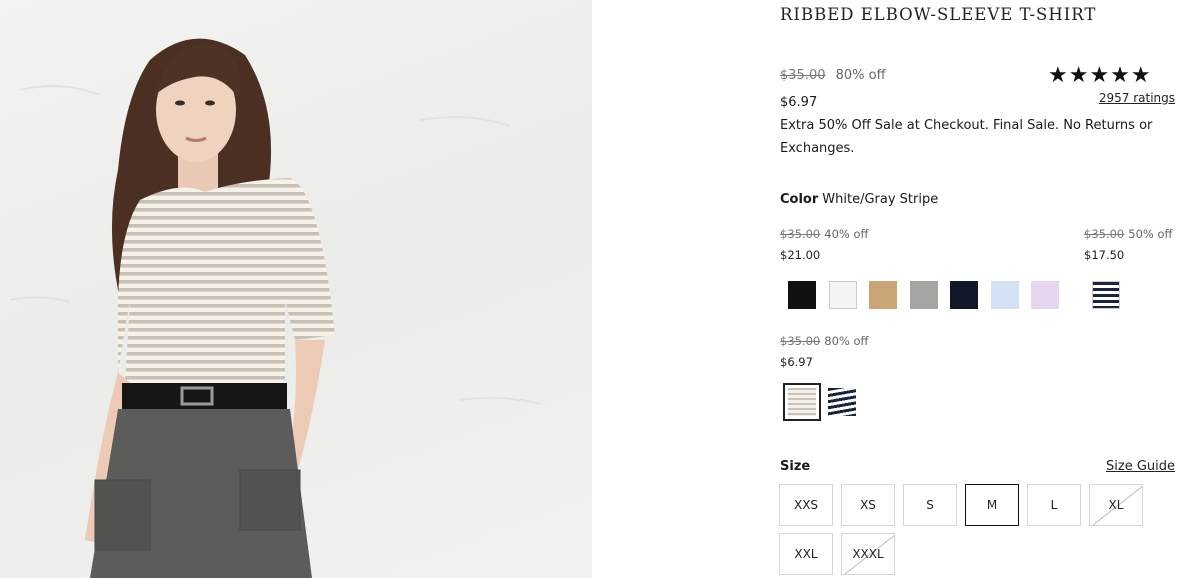 The image size is (1200, 578). I want to click on swatch-white-gray-stripe, so click(802, 402).